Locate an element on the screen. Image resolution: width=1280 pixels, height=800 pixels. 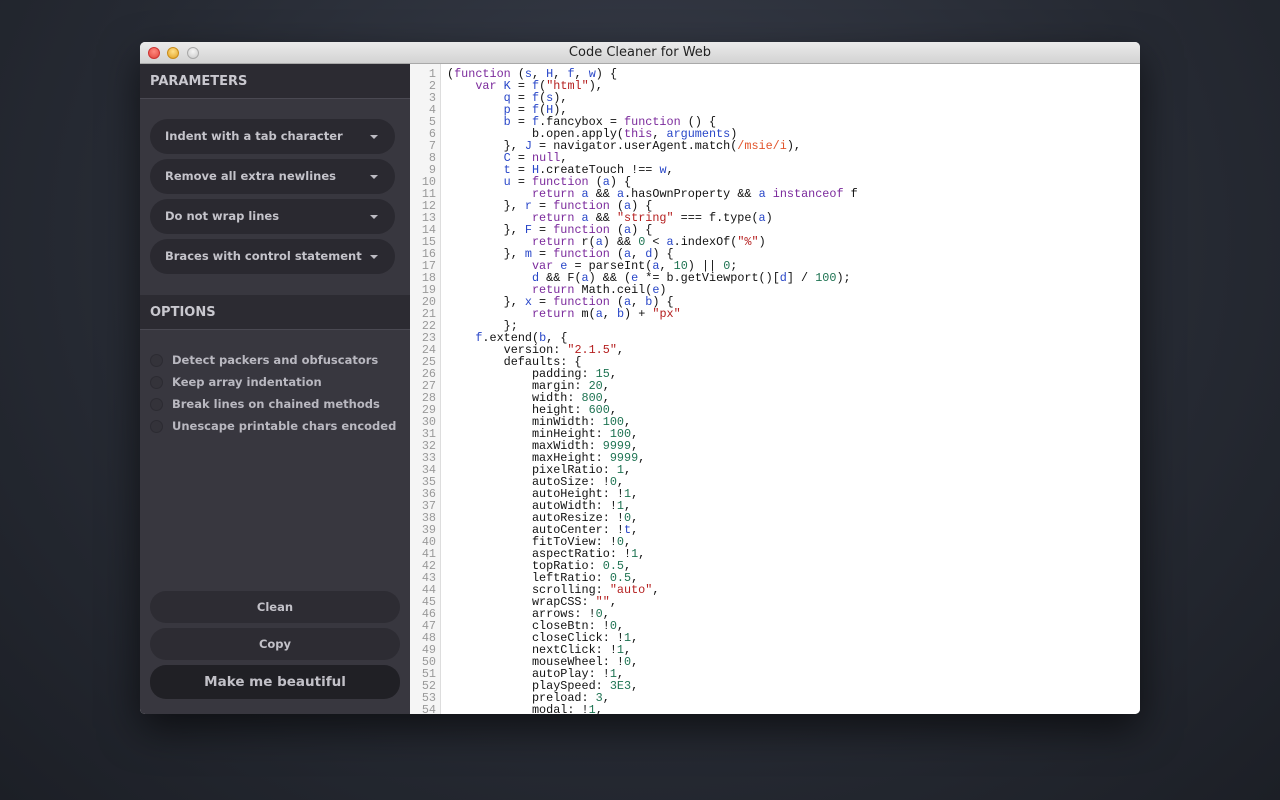
make-beautiful-button: Make me beautiful is located at coordinates (275, 682).